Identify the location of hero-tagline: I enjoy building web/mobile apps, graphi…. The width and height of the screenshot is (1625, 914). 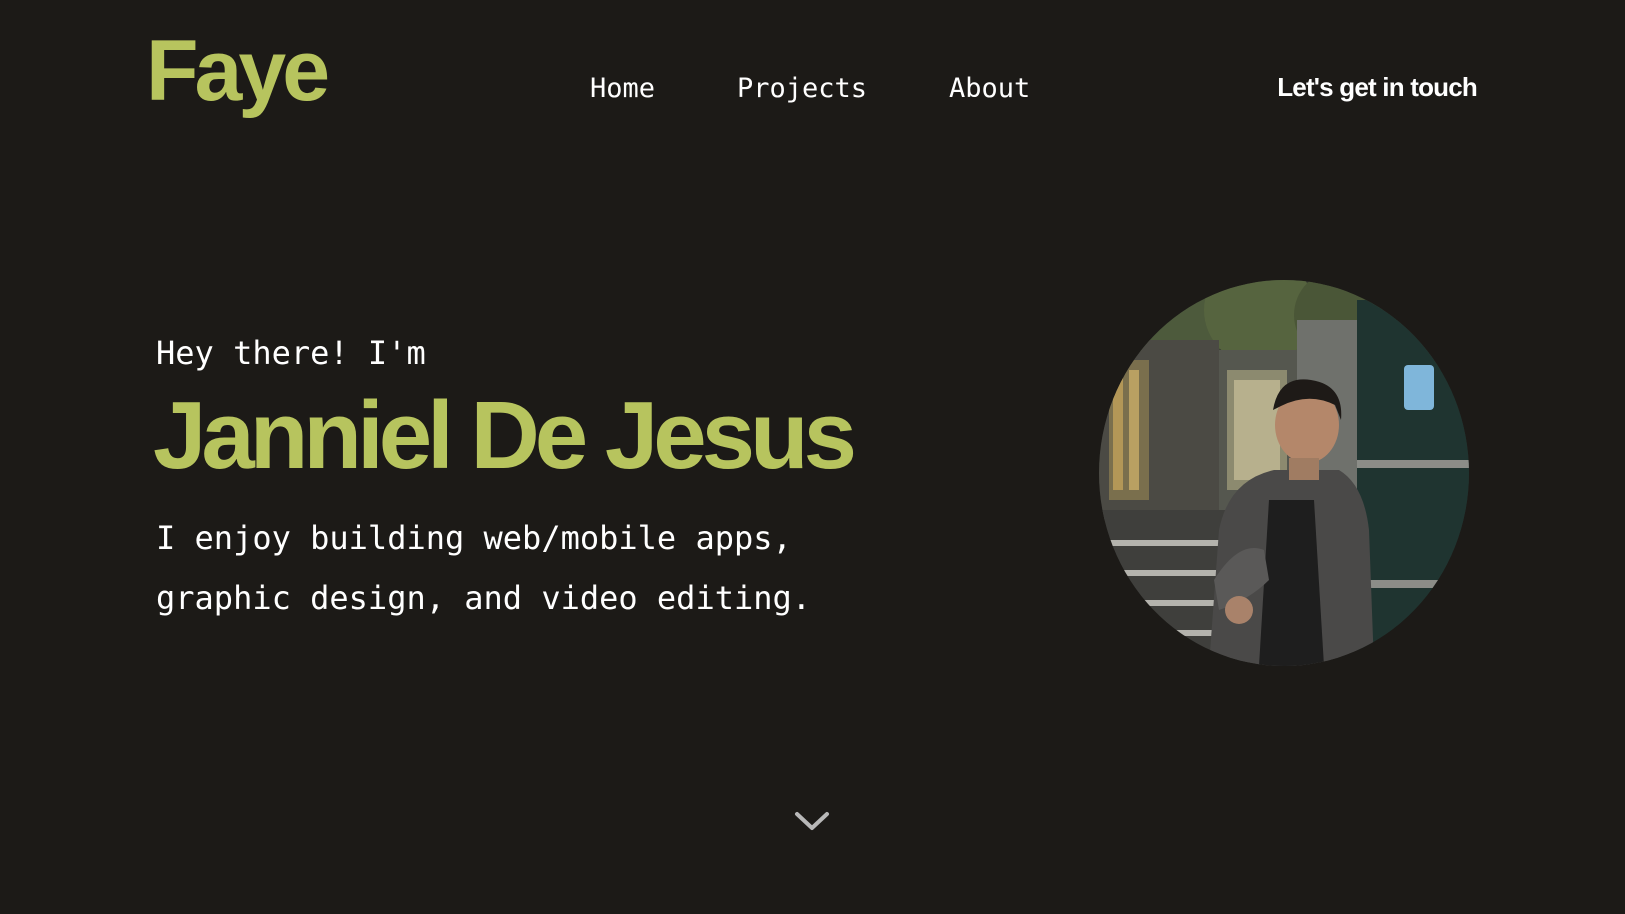
(516, 568).